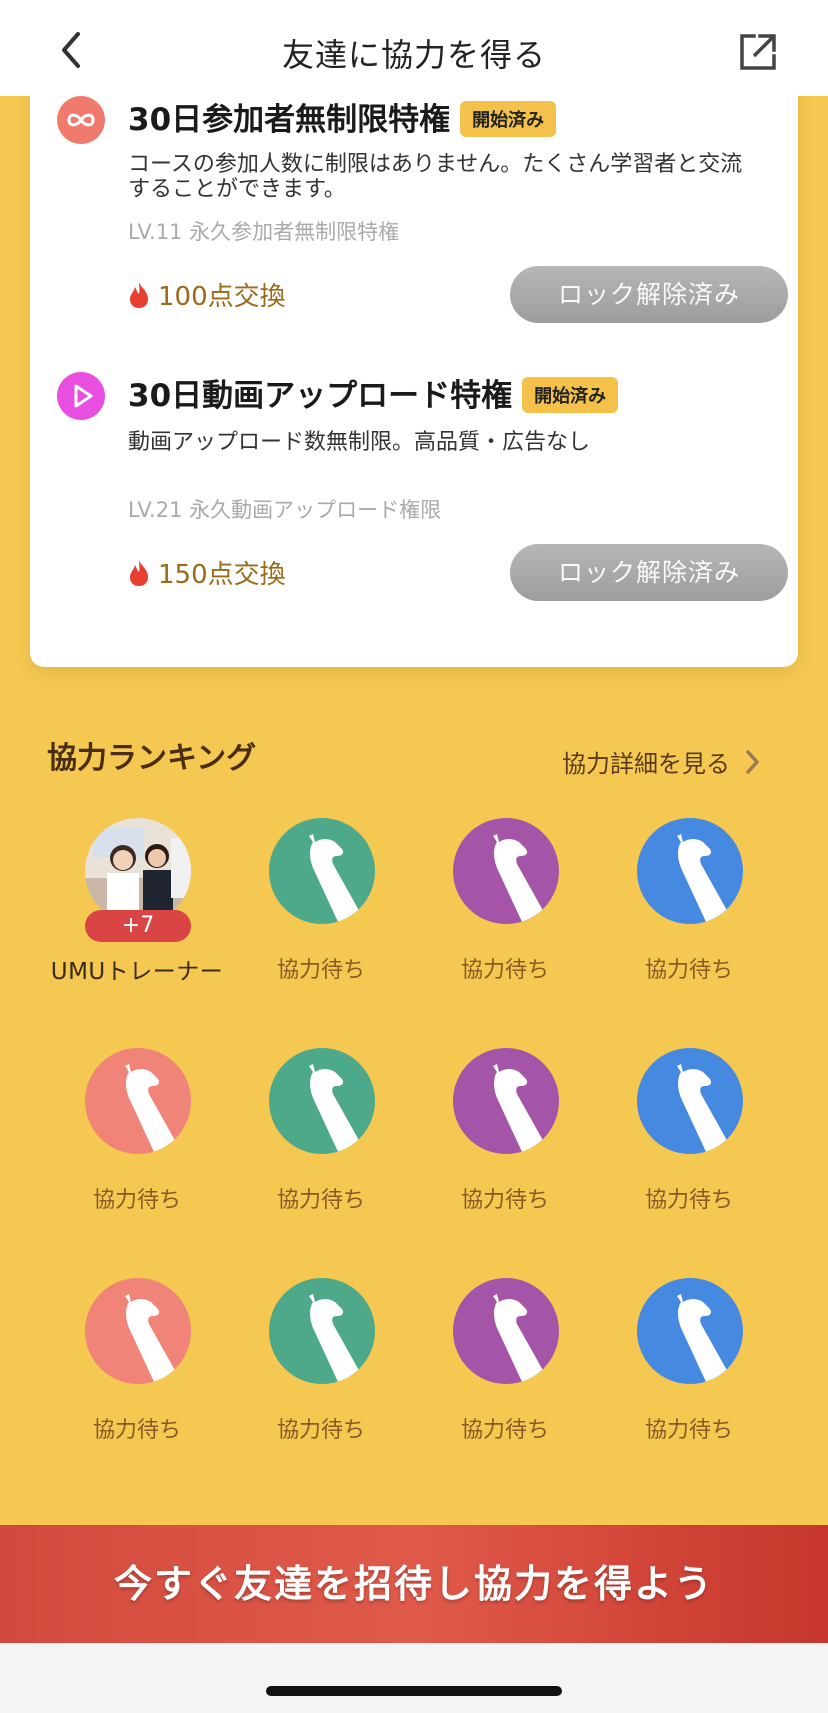 Image resolution: width=828 pixels, height=1713 pixels. I want to click on privilege-title: 30日動画アップロード特権 開始済み, so click(373, 393).